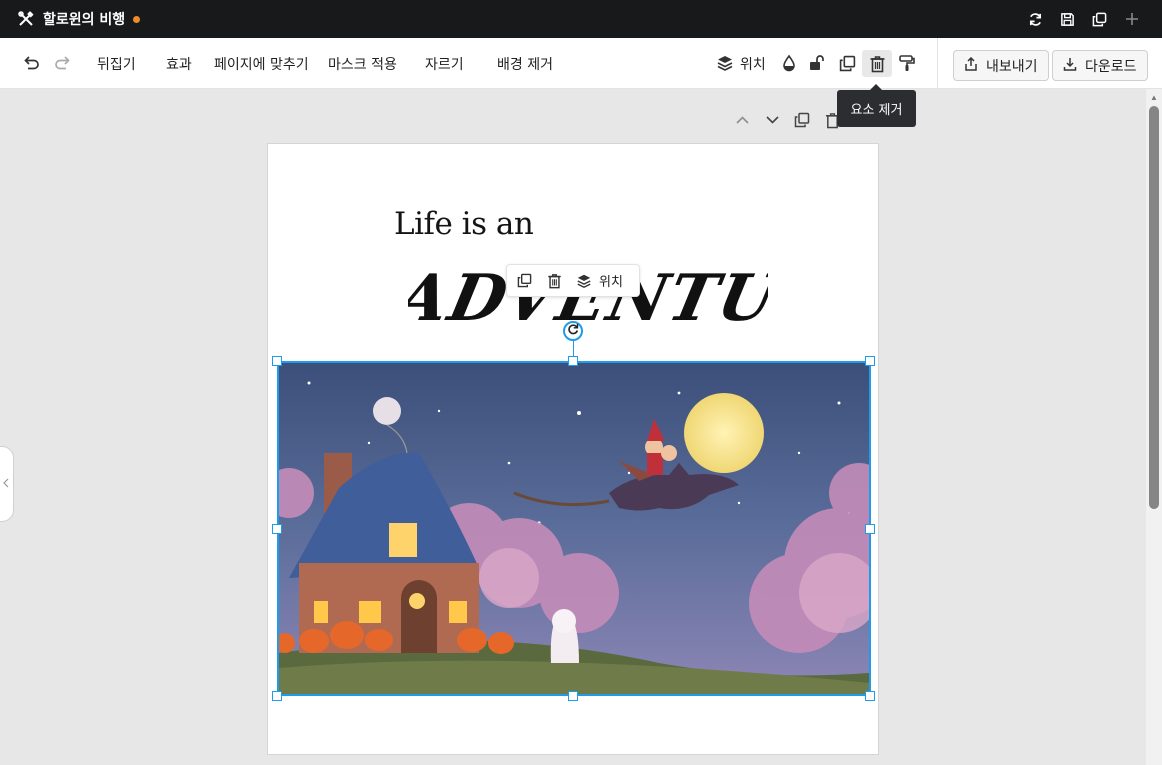 Image resolution: width=1162 pixels, height=765 pixels. What do you see at coordinates (26, 19) in the screenshot?
I see `tools-icon` at bounding box center [26, 19].